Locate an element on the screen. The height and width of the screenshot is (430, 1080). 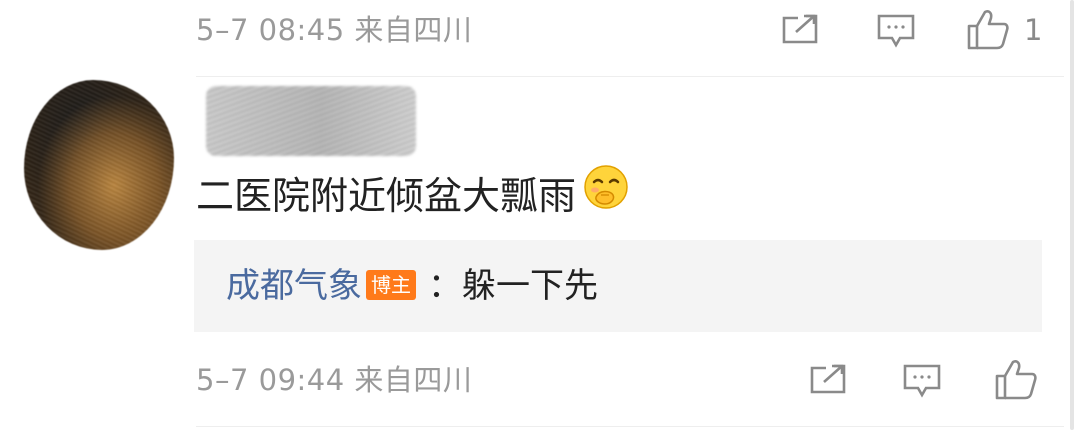
username-redacted is located at coordinates (311, 121).